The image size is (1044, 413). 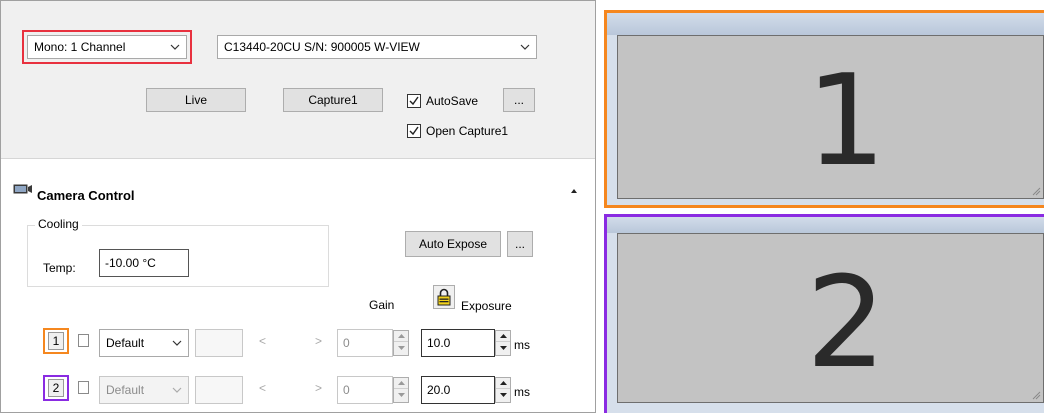 What do you see at coordinates (574, 188) in the screenshot?
I see `collapse-arrow-icon` at bounding box center [574, 188].